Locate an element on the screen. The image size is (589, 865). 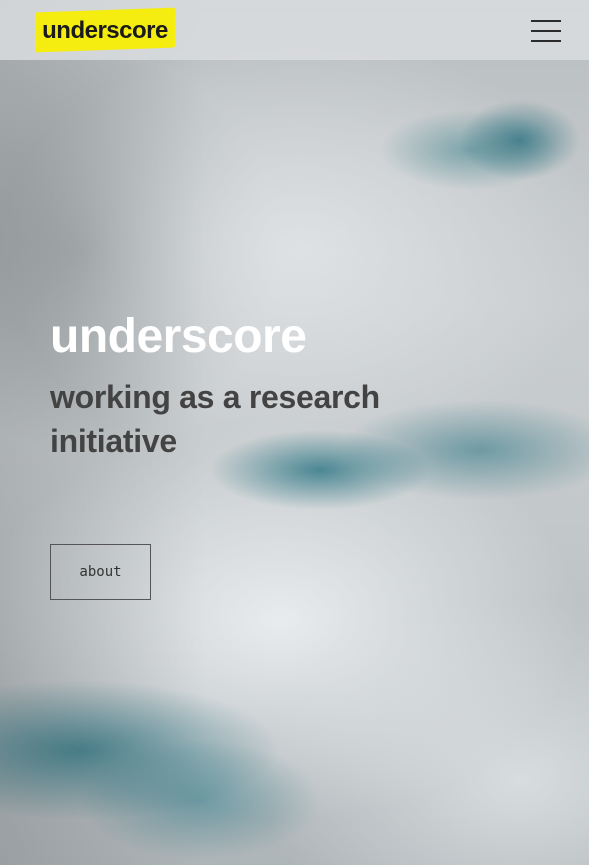
site-header: underscore is located at coordinates (294, 30).